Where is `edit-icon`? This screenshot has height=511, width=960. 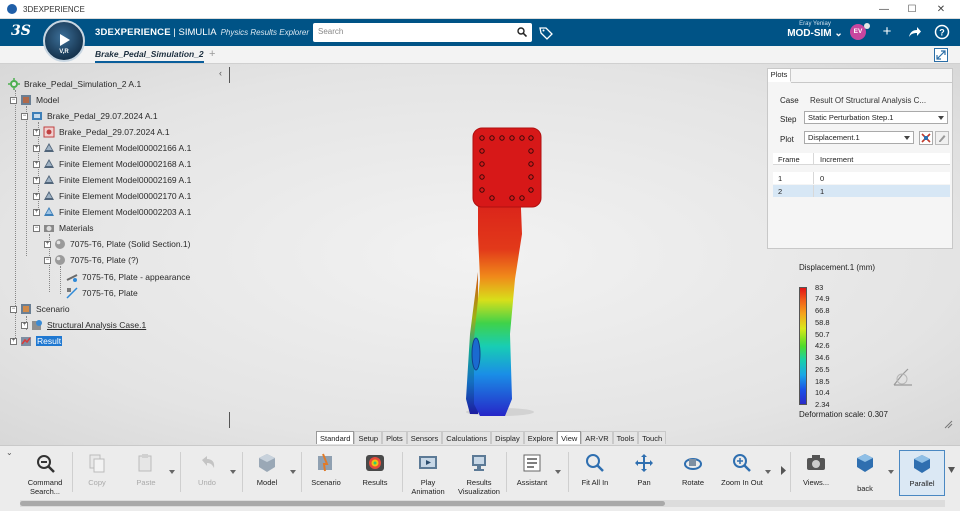 edit-icon is located at coordinates (942, 138).